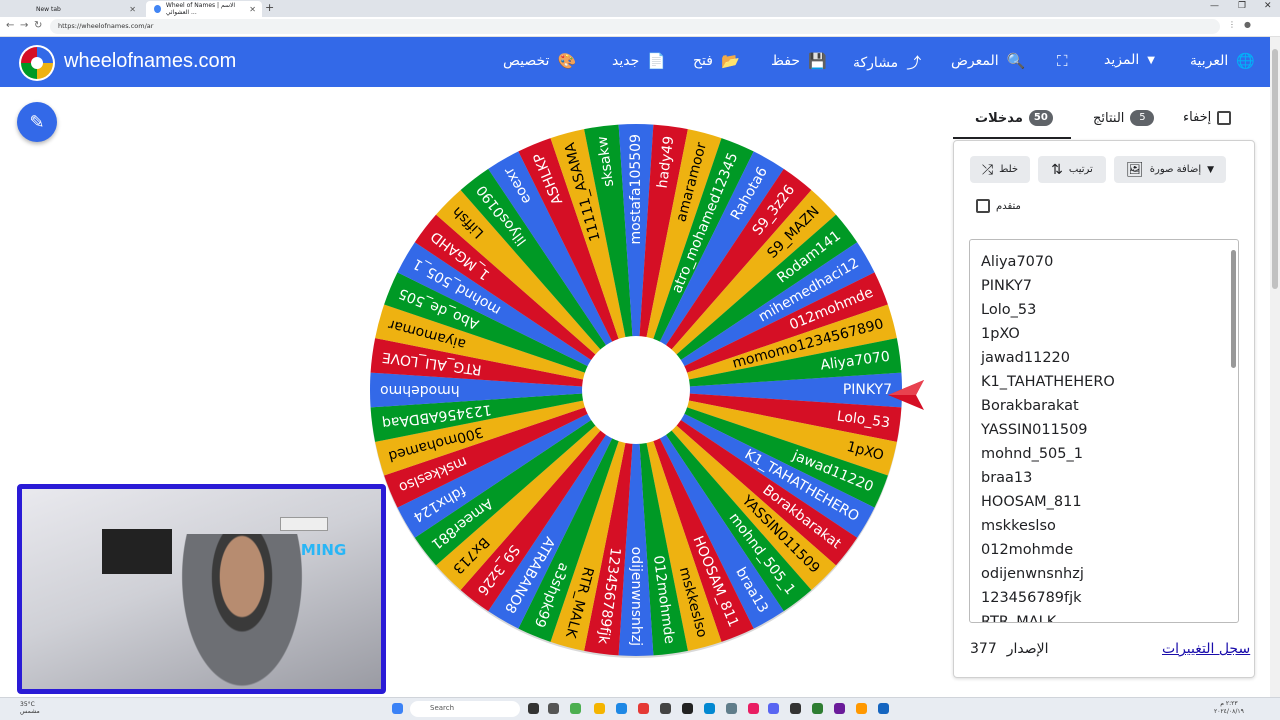 The image size is (1280, 720). I want to click on menu-more: ▼ المزيد, so click(1129, 60).